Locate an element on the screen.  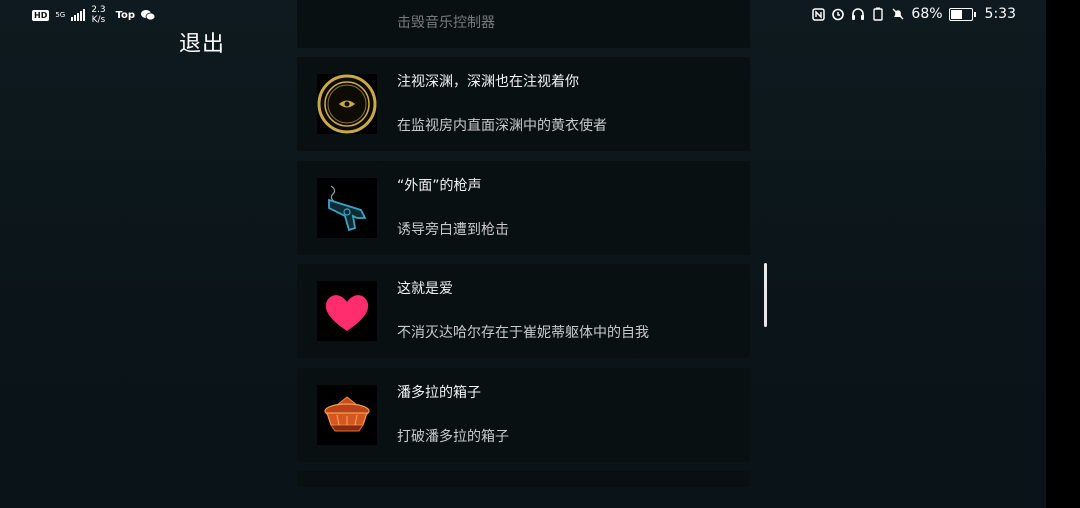
mute-bell-icon is located at coordinates (898, 14).